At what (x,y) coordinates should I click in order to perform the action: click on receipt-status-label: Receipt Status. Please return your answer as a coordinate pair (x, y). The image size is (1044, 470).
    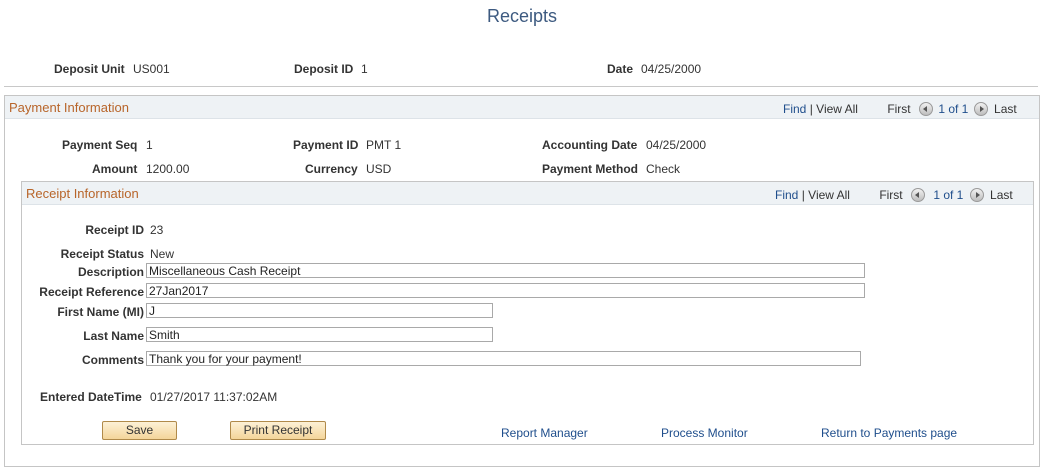
    Looking at the image, I should click on (102, 254).